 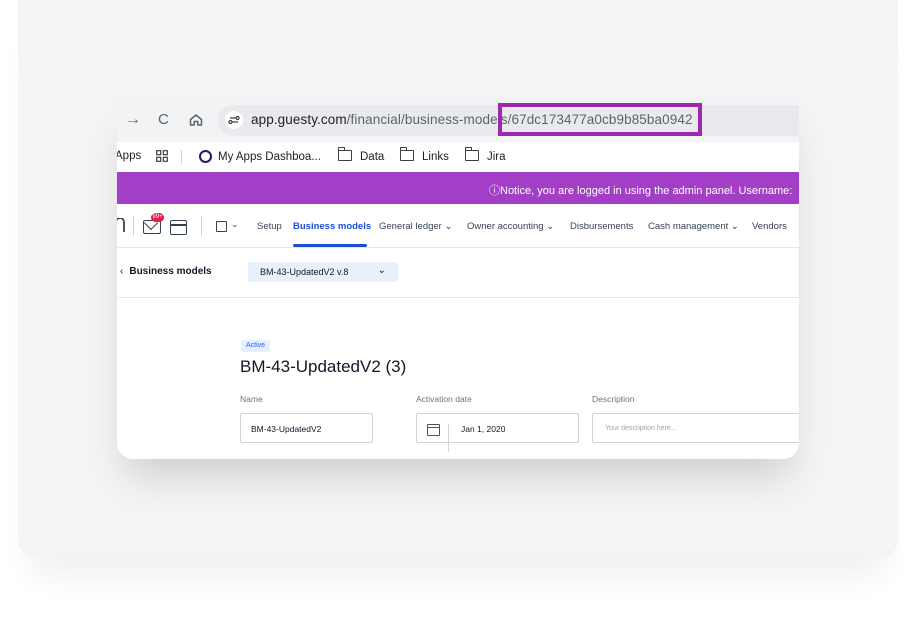 I want to click on name-value: BM-43-UpdatedV2, so click(x=286, y=429).